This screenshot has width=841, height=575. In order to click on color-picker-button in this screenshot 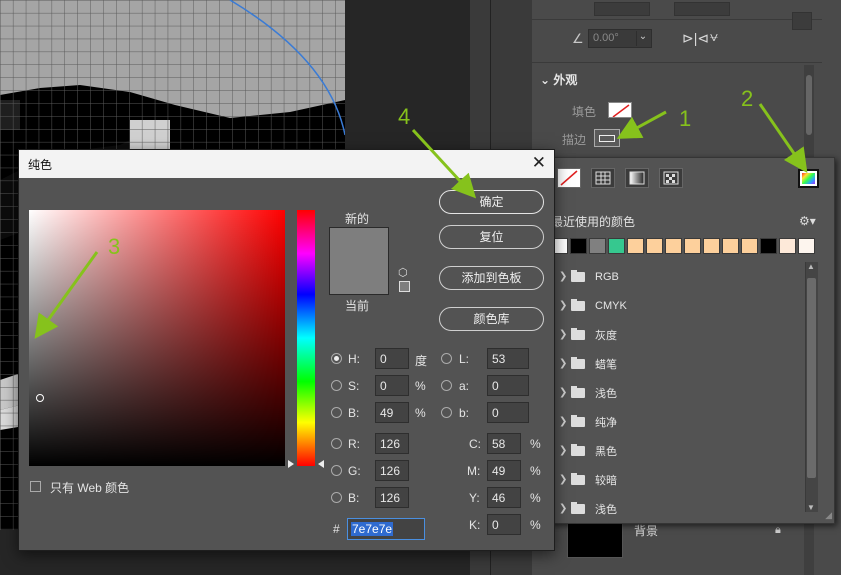, I will do `click(808, 178)`.